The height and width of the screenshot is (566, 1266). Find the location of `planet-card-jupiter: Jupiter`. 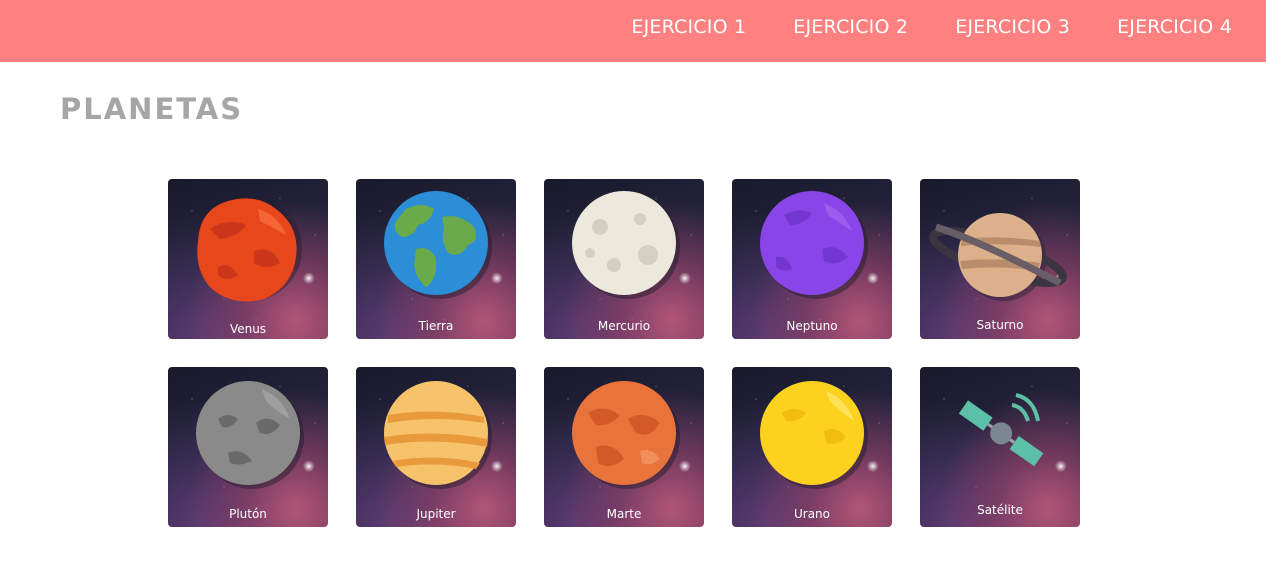

planet-card-jupiter: Jupiter is located at coordinates (436, 447).